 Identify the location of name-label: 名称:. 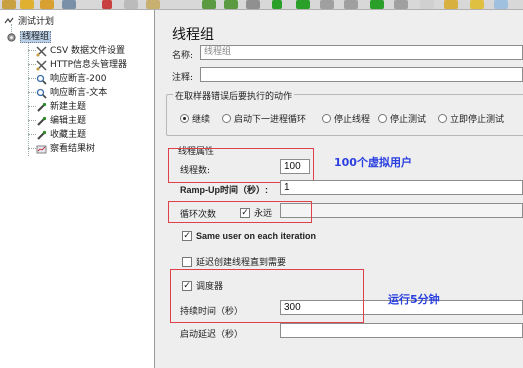
(183, 56).